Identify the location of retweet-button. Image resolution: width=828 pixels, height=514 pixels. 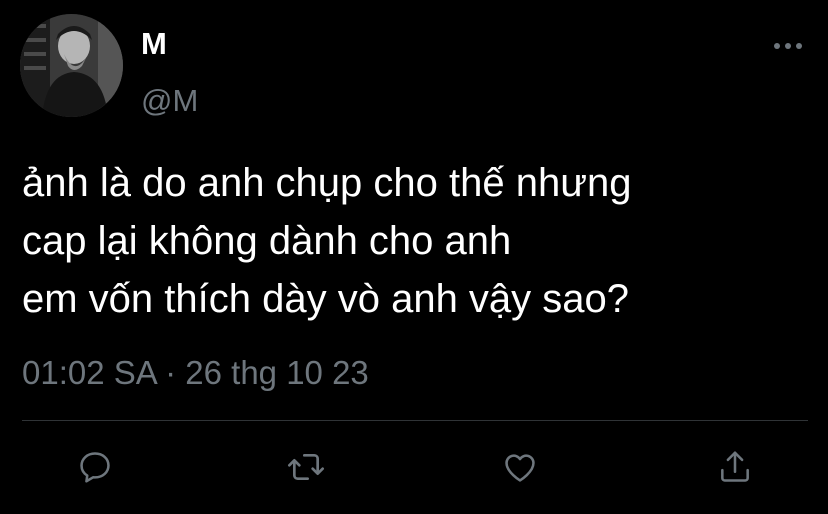
(306, 467).